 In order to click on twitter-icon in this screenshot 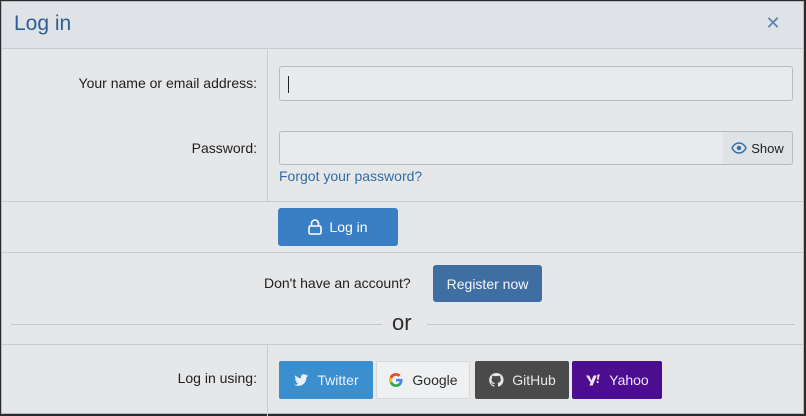, I will do `click(301, 380)`.